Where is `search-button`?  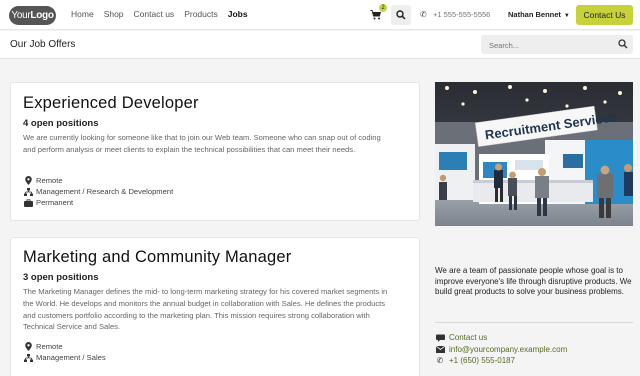 search-button is located at coordinates (401, 15).